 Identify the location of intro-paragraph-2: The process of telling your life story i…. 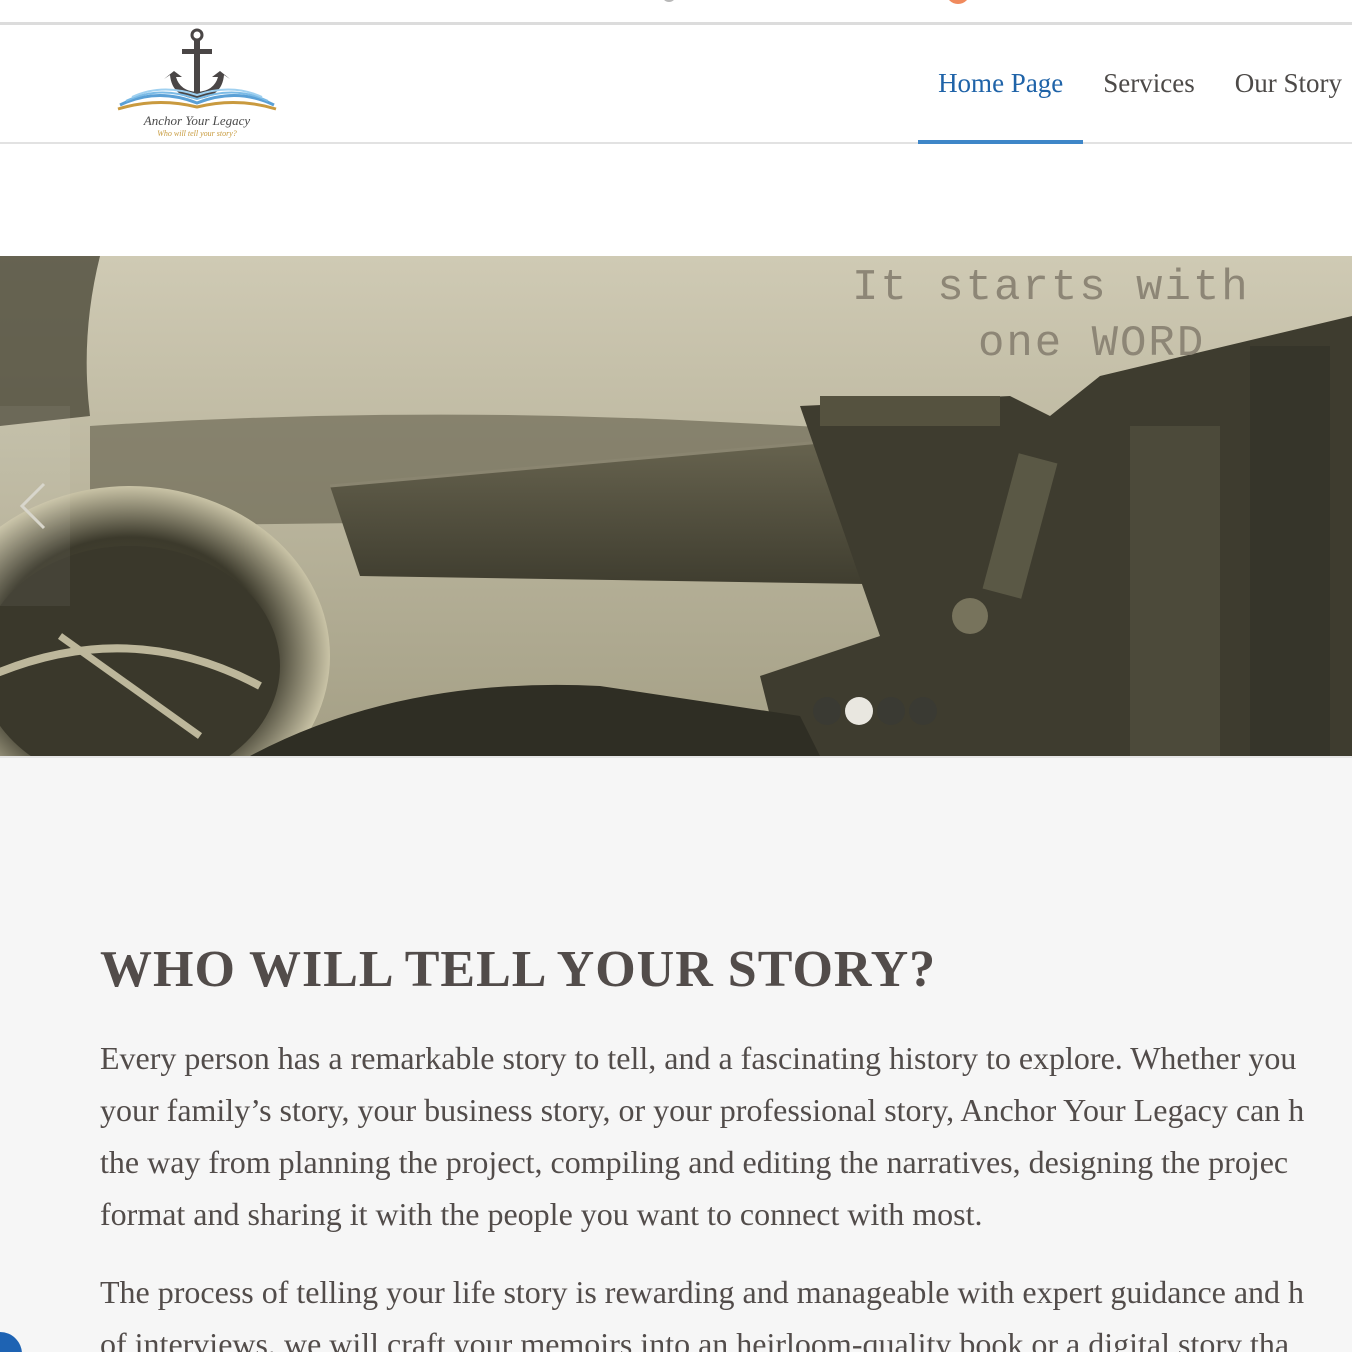
(726, 1309).